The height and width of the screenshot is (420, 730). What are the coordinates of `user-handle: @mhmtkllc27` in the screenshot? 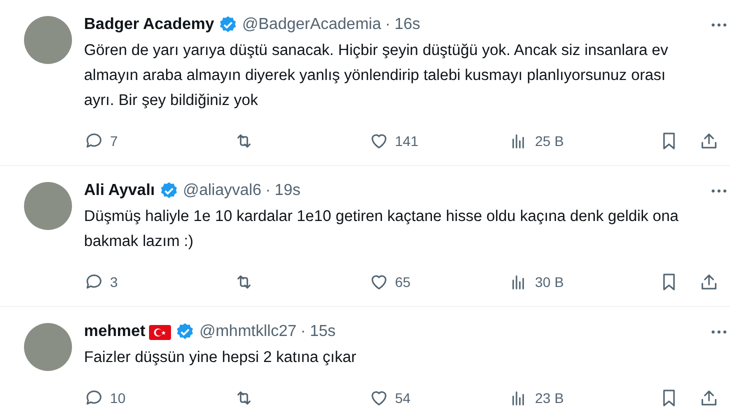 It's located at (248, 332).